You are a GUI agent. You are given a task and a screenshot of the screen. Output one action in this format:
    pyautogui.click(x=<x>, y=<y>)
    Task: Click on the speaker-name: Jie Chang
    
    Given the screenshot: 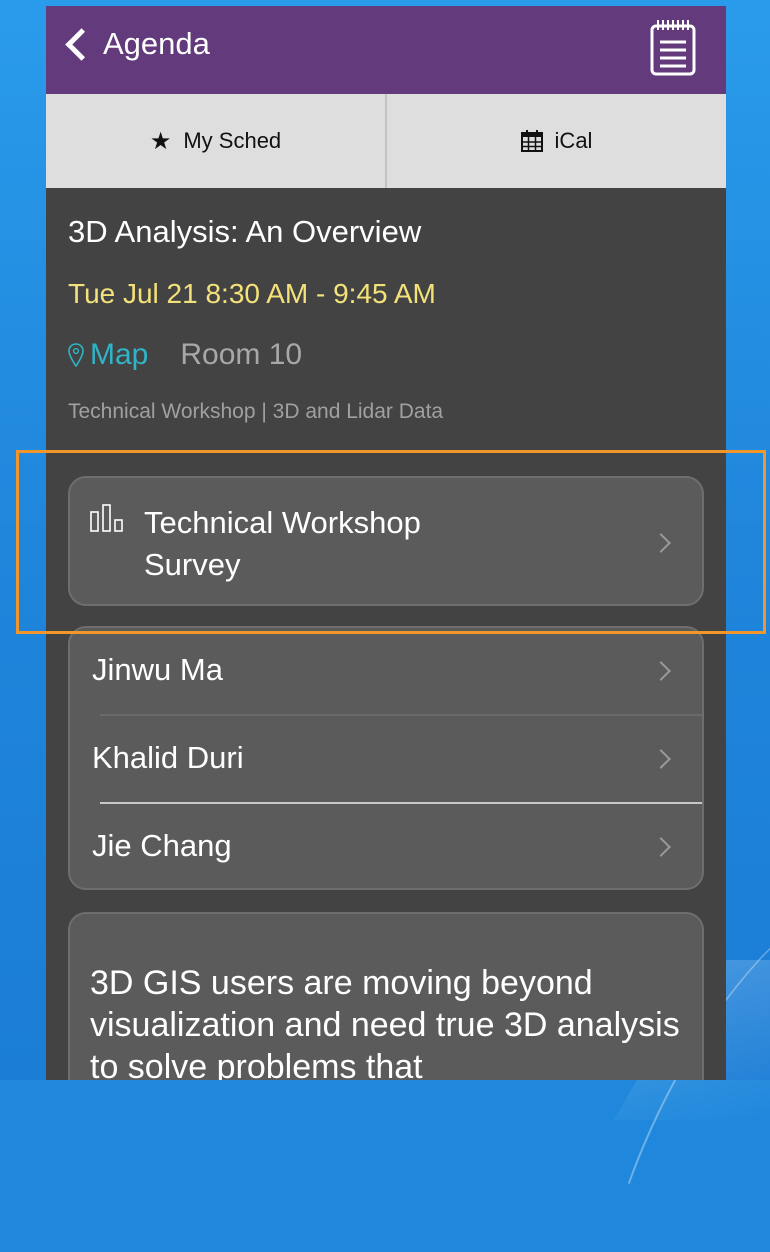 What is the action you would take?
    pyautogui.click(x=162, y=845)
    